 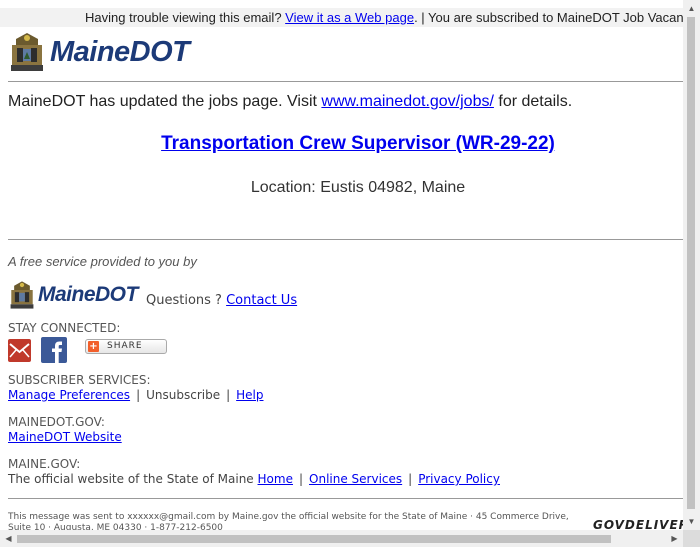 What do you see at coordinates (691, 521) in the screenshot?
I see `scroll-down-icon: ▼` at bounding box center [691, 521].